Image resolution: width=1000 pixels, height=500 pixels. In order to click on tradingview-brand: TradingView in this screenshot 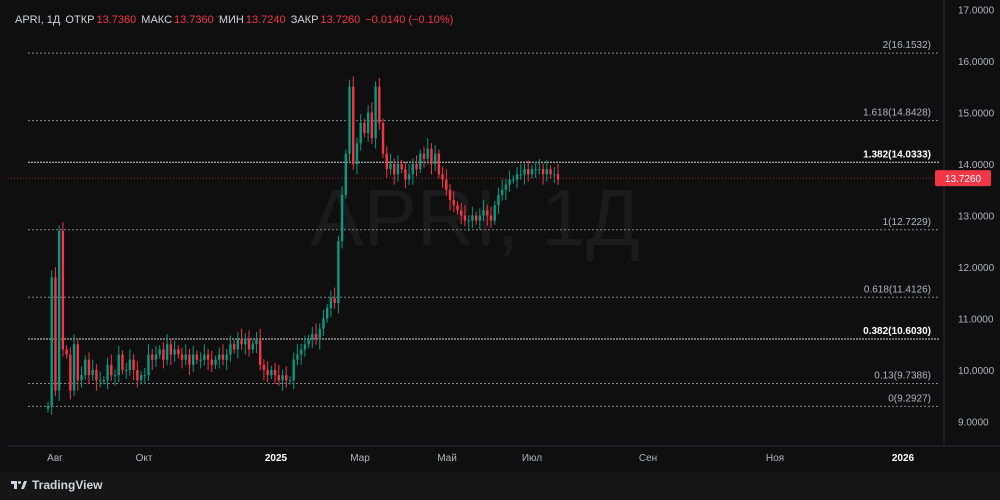, I will do `click(56, 485)`.